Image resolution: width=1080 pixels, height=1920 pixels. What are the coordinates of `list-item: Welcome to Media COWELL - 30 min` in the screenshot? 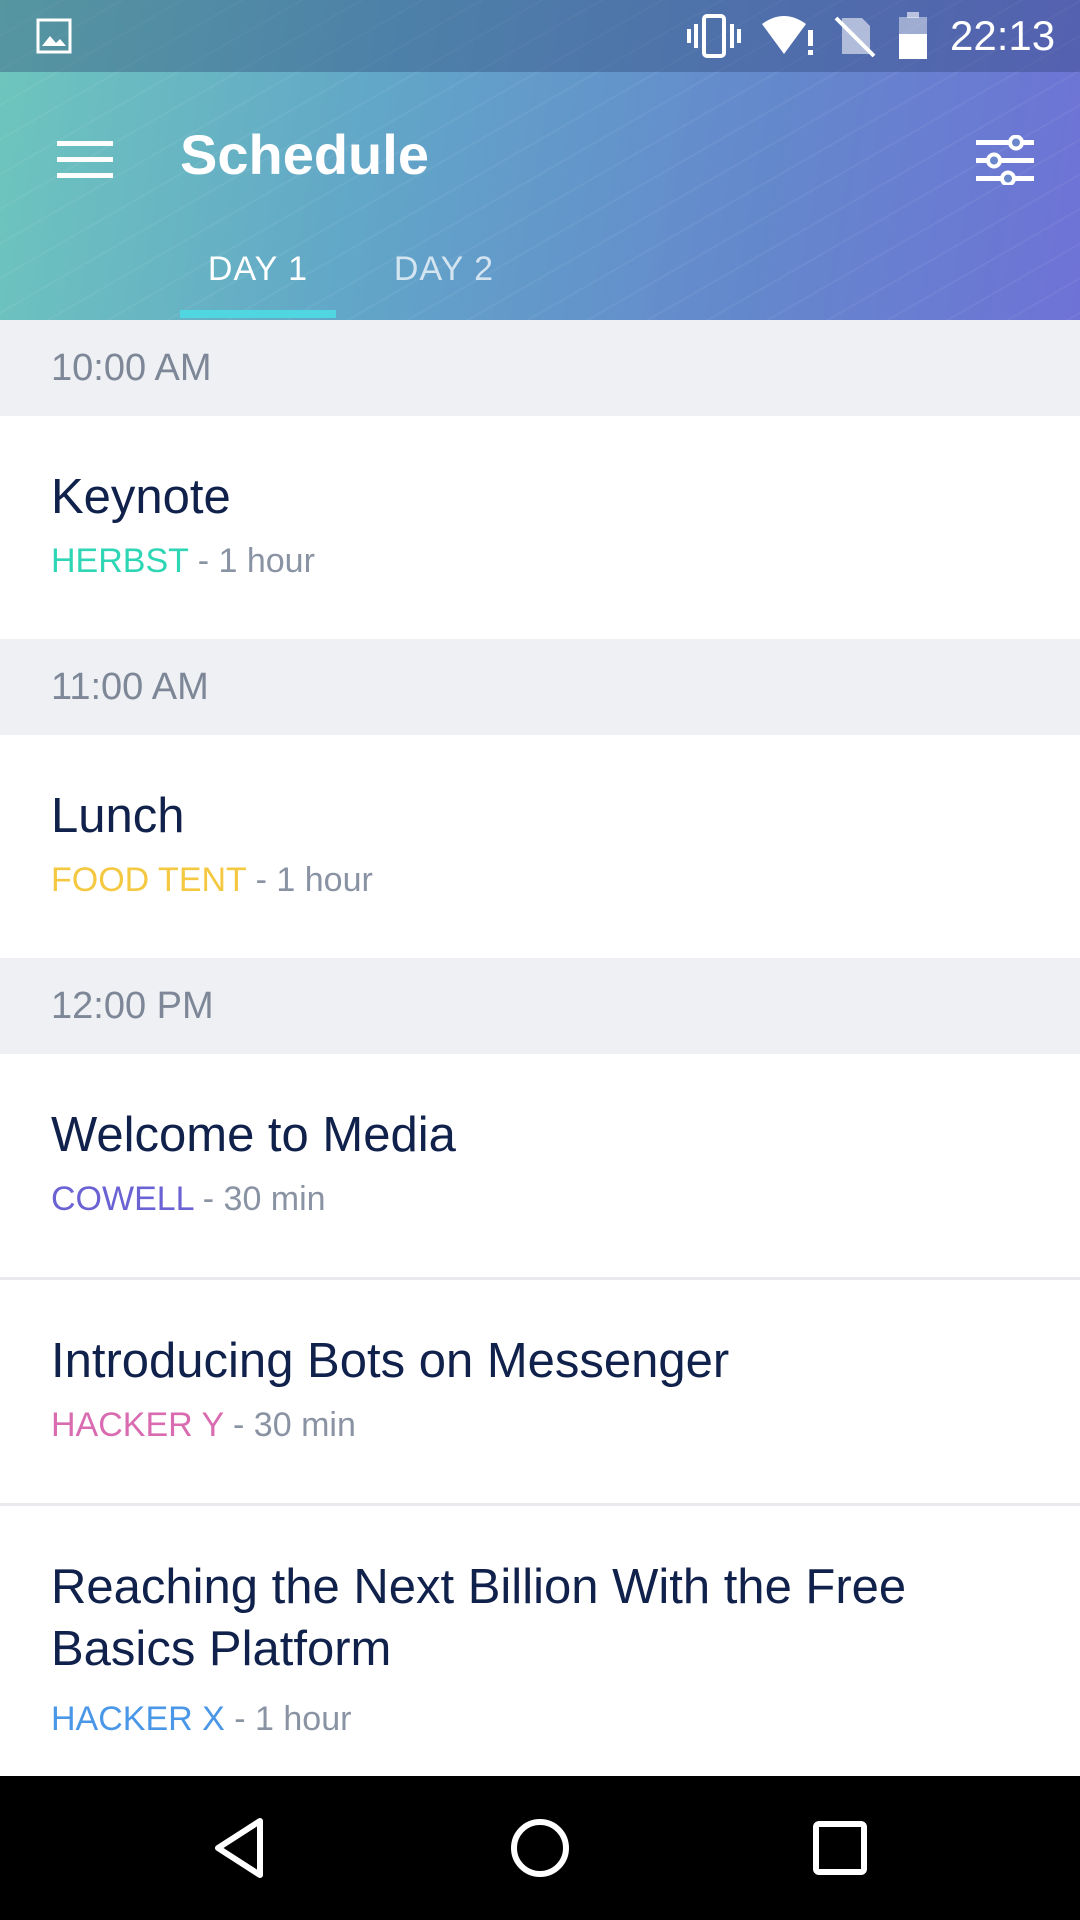 It's located at (540, 1165).